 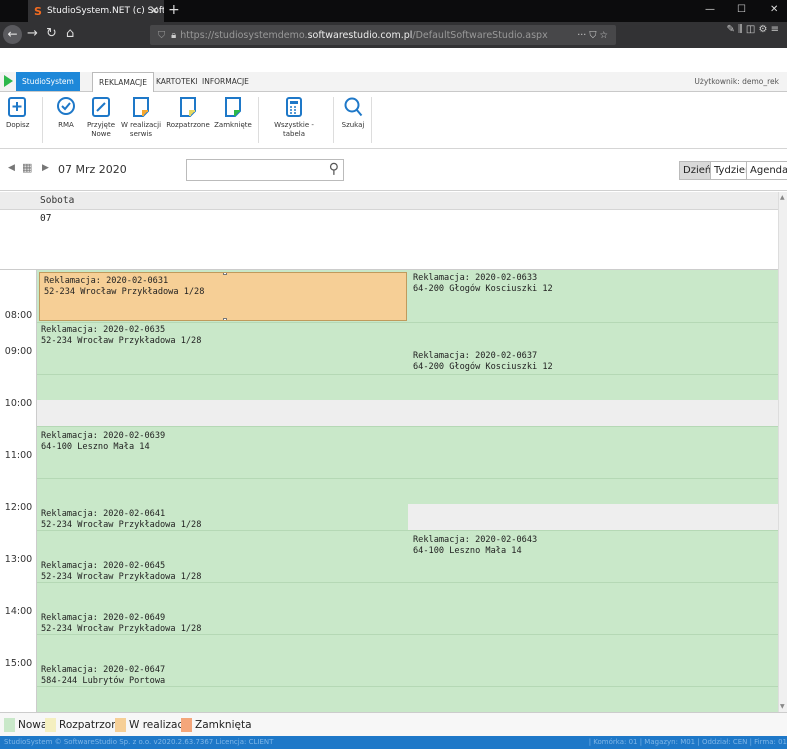 I want to click on add-button: Dopisz, so click(x=18, y=113).